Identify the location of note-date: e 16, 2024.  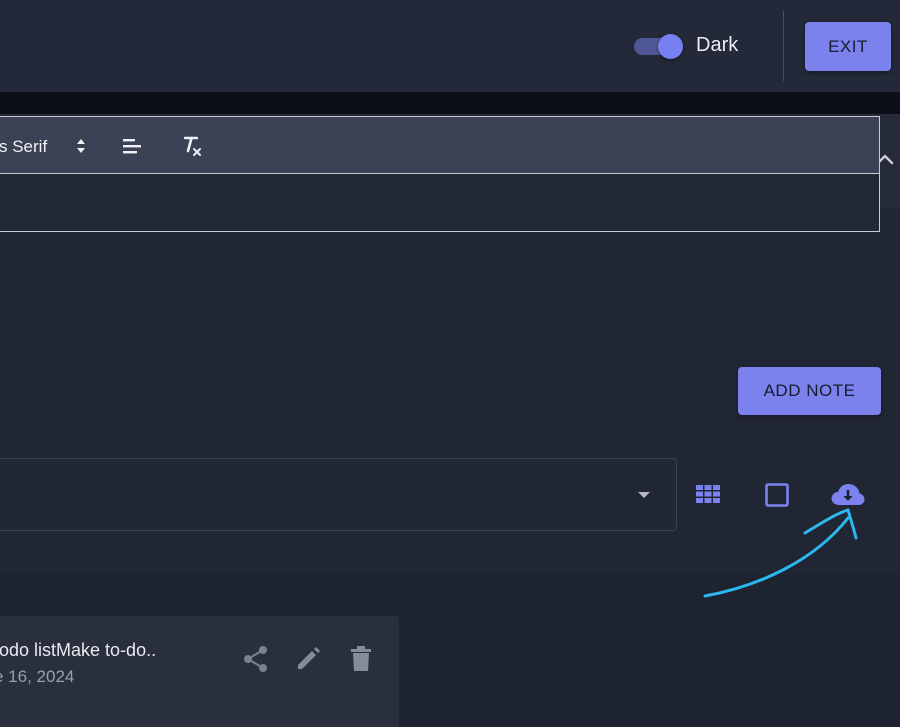
(37, 676).